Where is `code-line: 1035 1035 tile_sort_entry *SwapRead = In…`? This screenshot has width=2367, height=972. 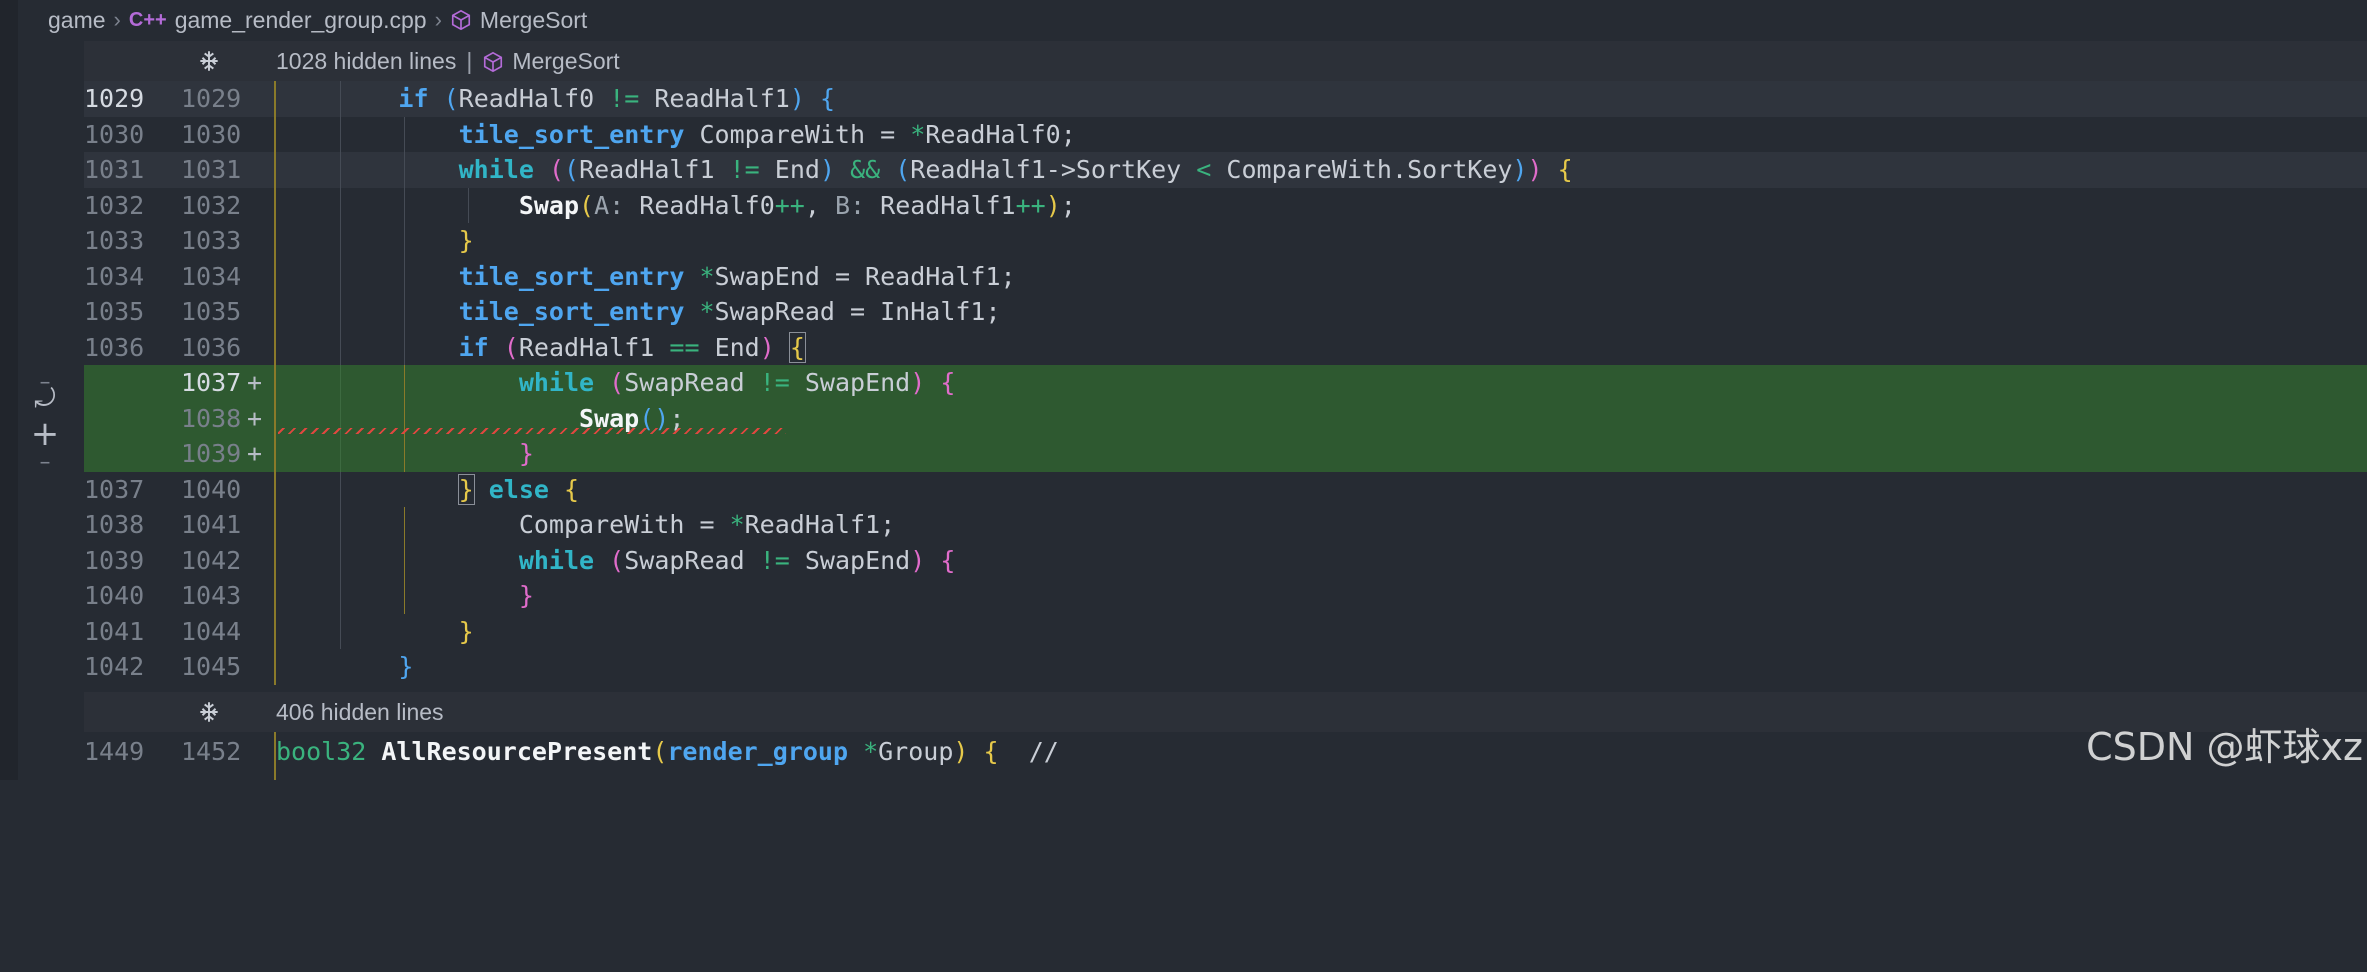 code-line: 1035 1035 tile_sort_entry *SwapRead = In… is located at coordinates (1225, 312).